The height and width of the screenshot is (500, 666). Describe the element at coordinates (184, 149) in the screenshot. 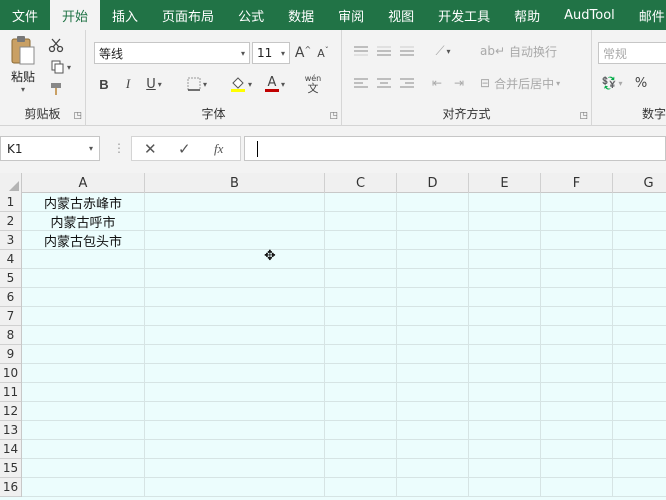

I see `enter-check-icon: ✓` at that location.